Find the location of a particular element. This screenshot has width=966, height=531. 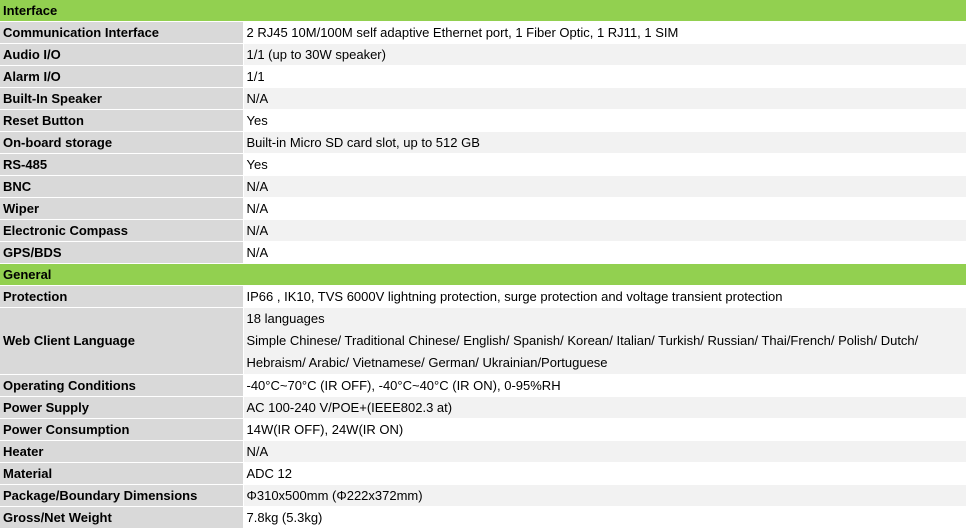

section-title: General is located at coordinates (483, 274).